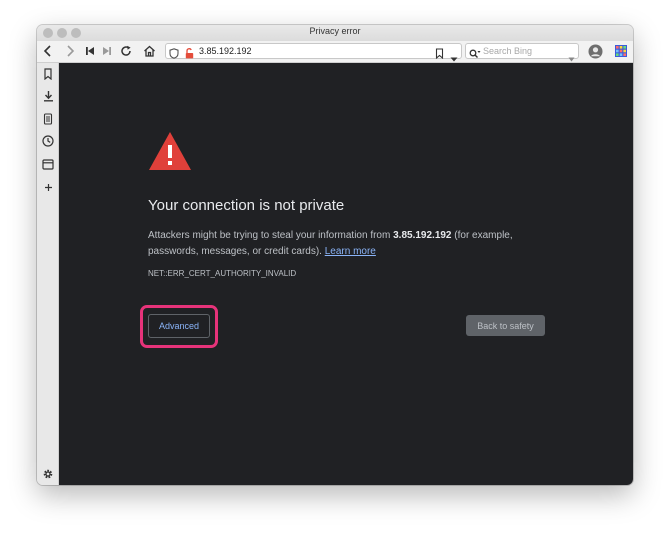 The height and width of the screenshot is (535, 670). What do you see at coordinates (222, 273) in the screenshot?
I see `error-code: NET::ERR_CERT_AUTHORITY_INVALID` at bounding box center [222, 273].